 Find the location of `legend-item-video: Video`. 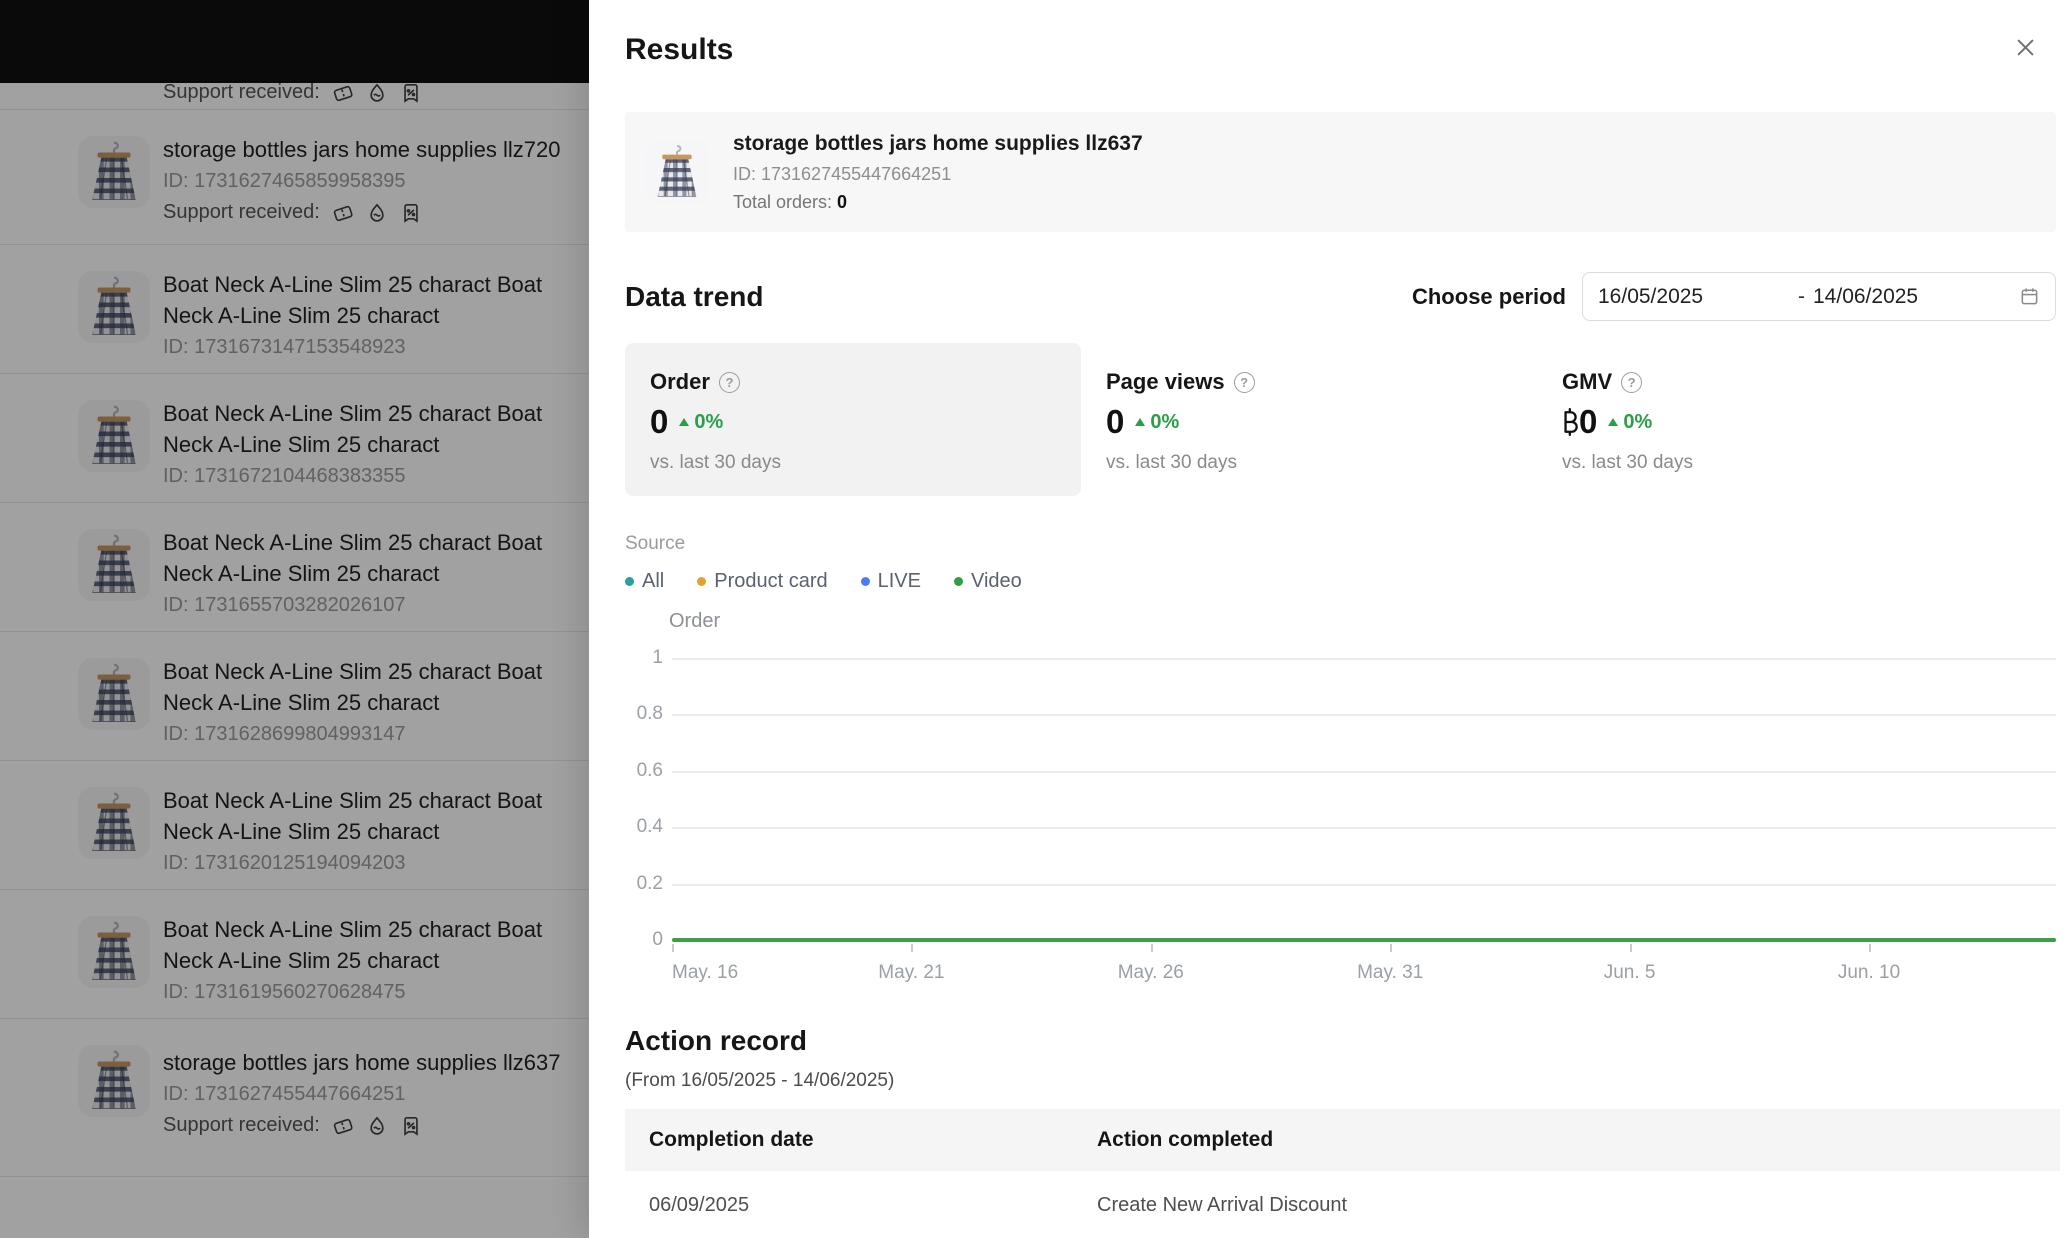

legend-item-video: Video is located at coordinates (987, 581).